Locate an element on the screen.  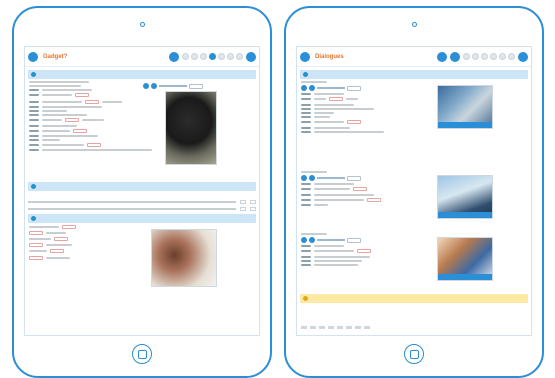
home-page-icon is located at coordinates (455, 56).